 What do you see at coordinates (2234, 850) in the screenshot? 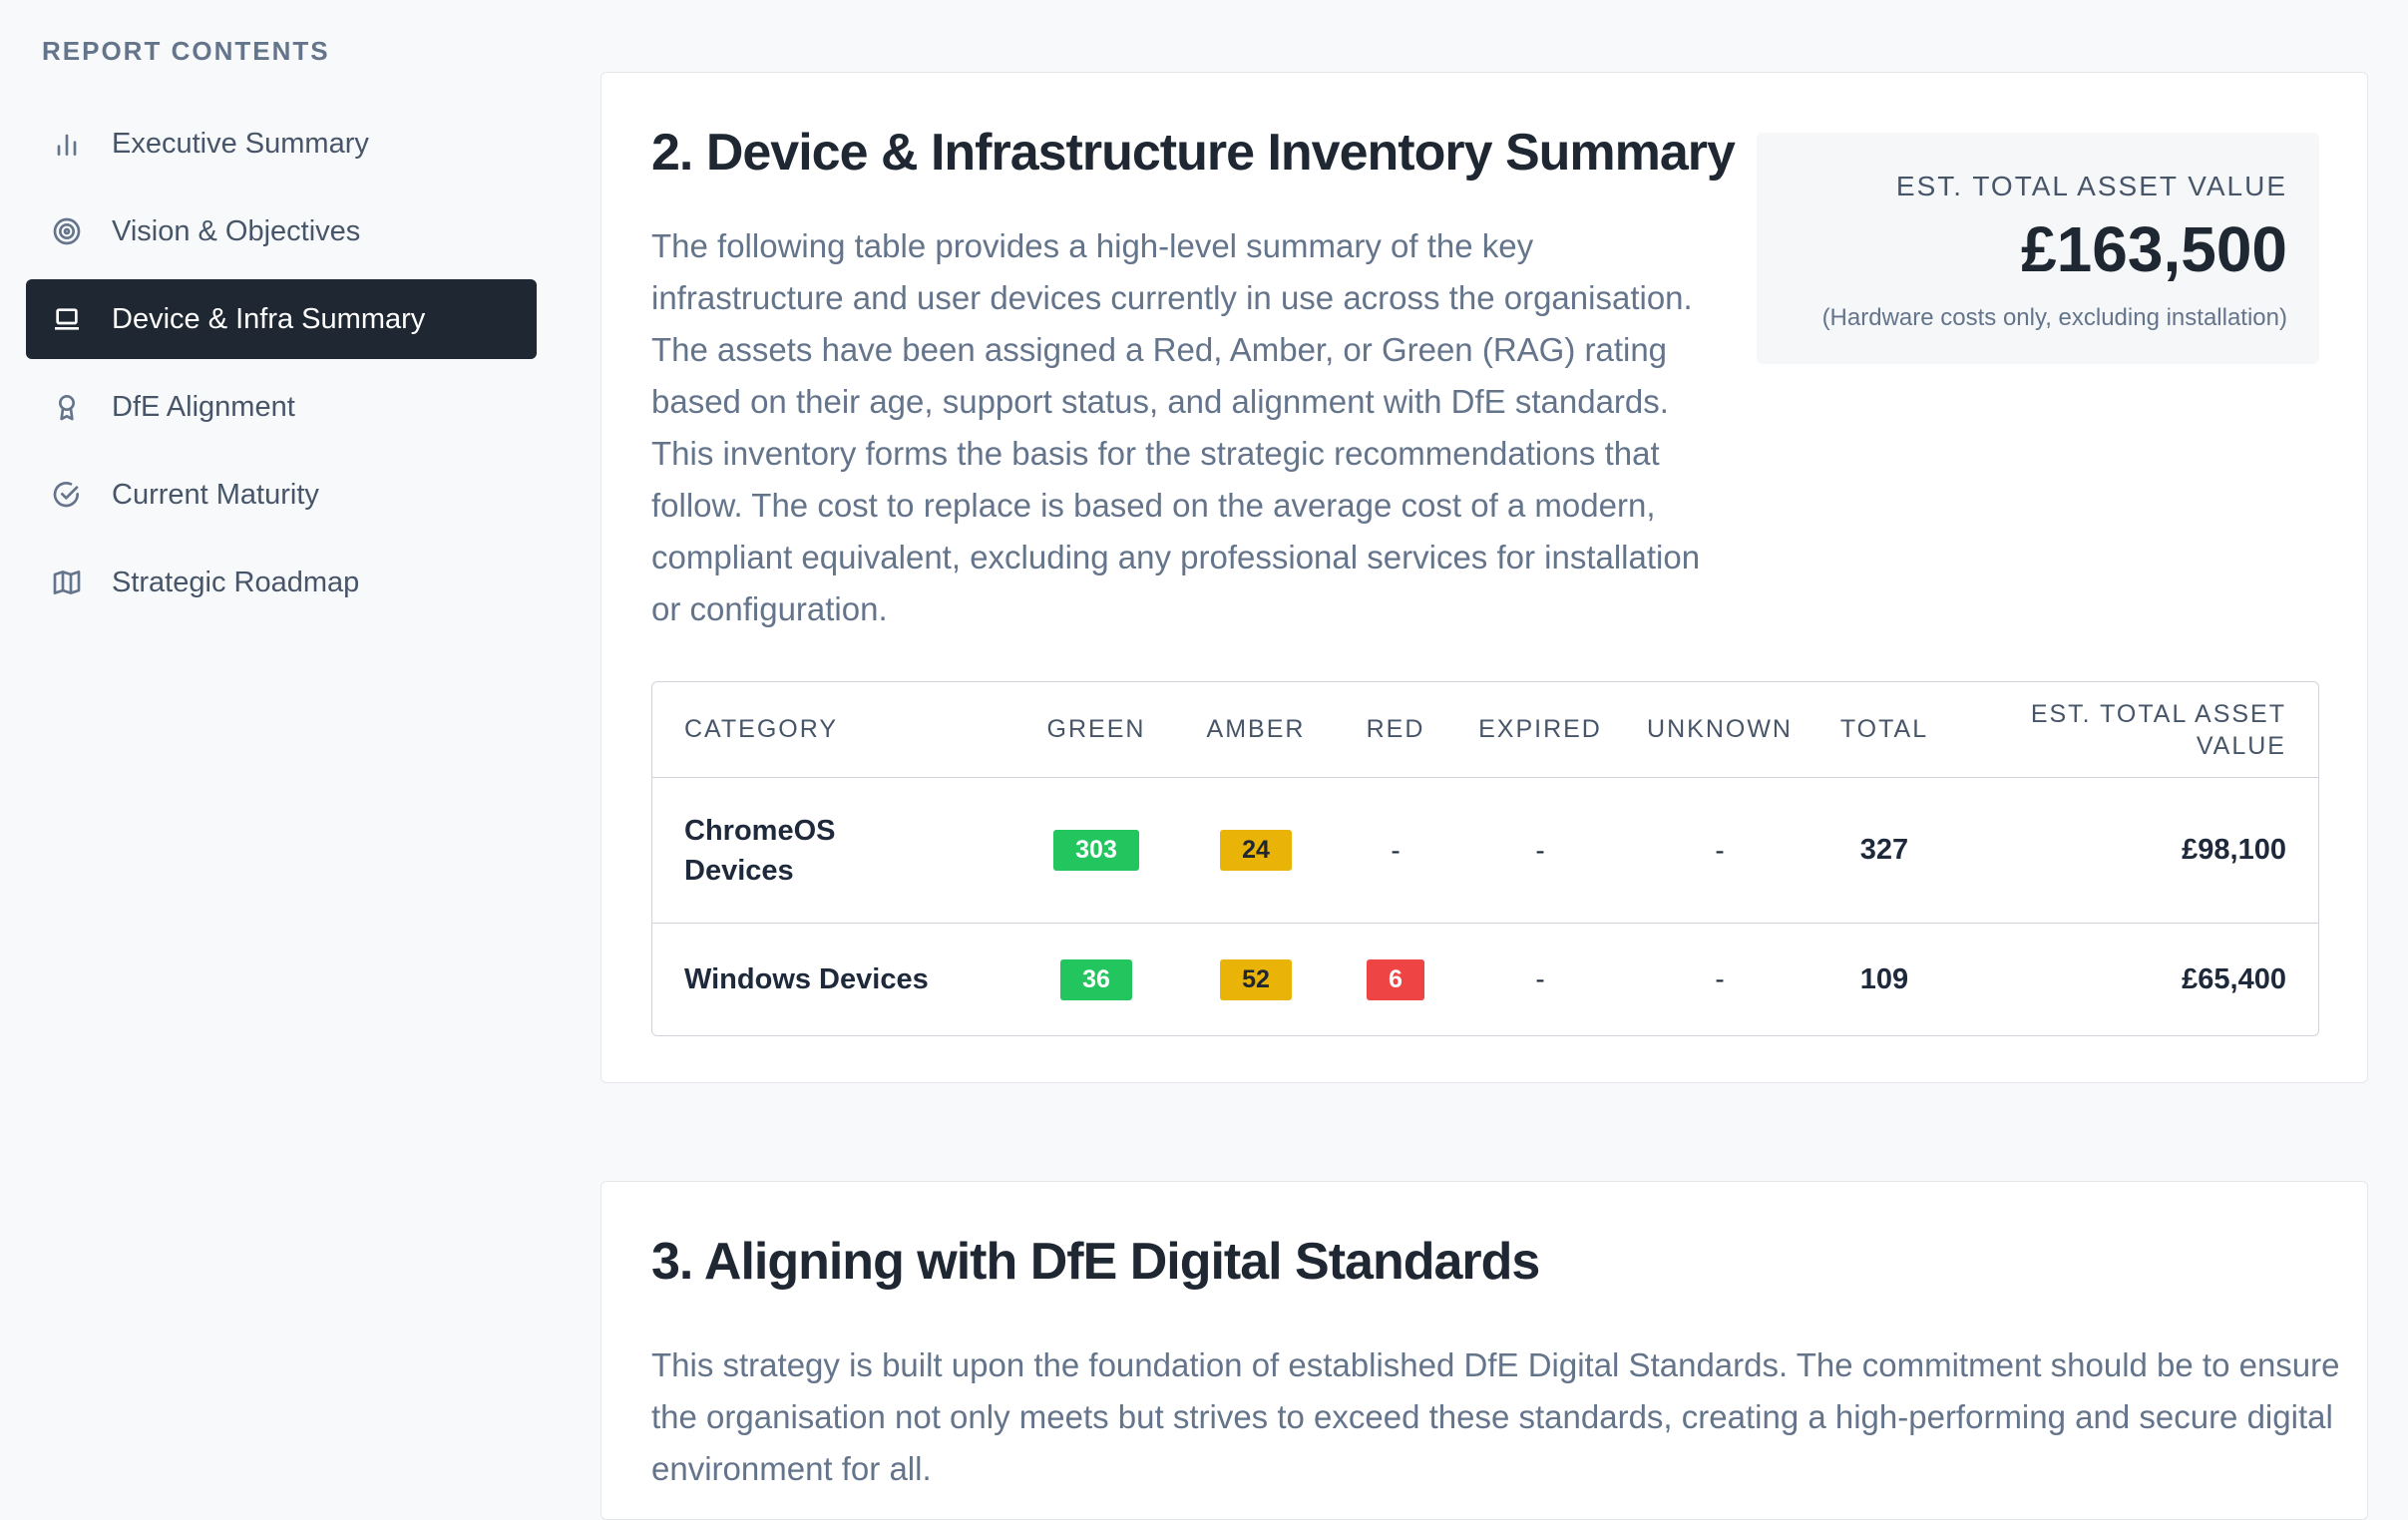
I see `asset-value-cell: £98,100` at bounding box center [2234, 850].